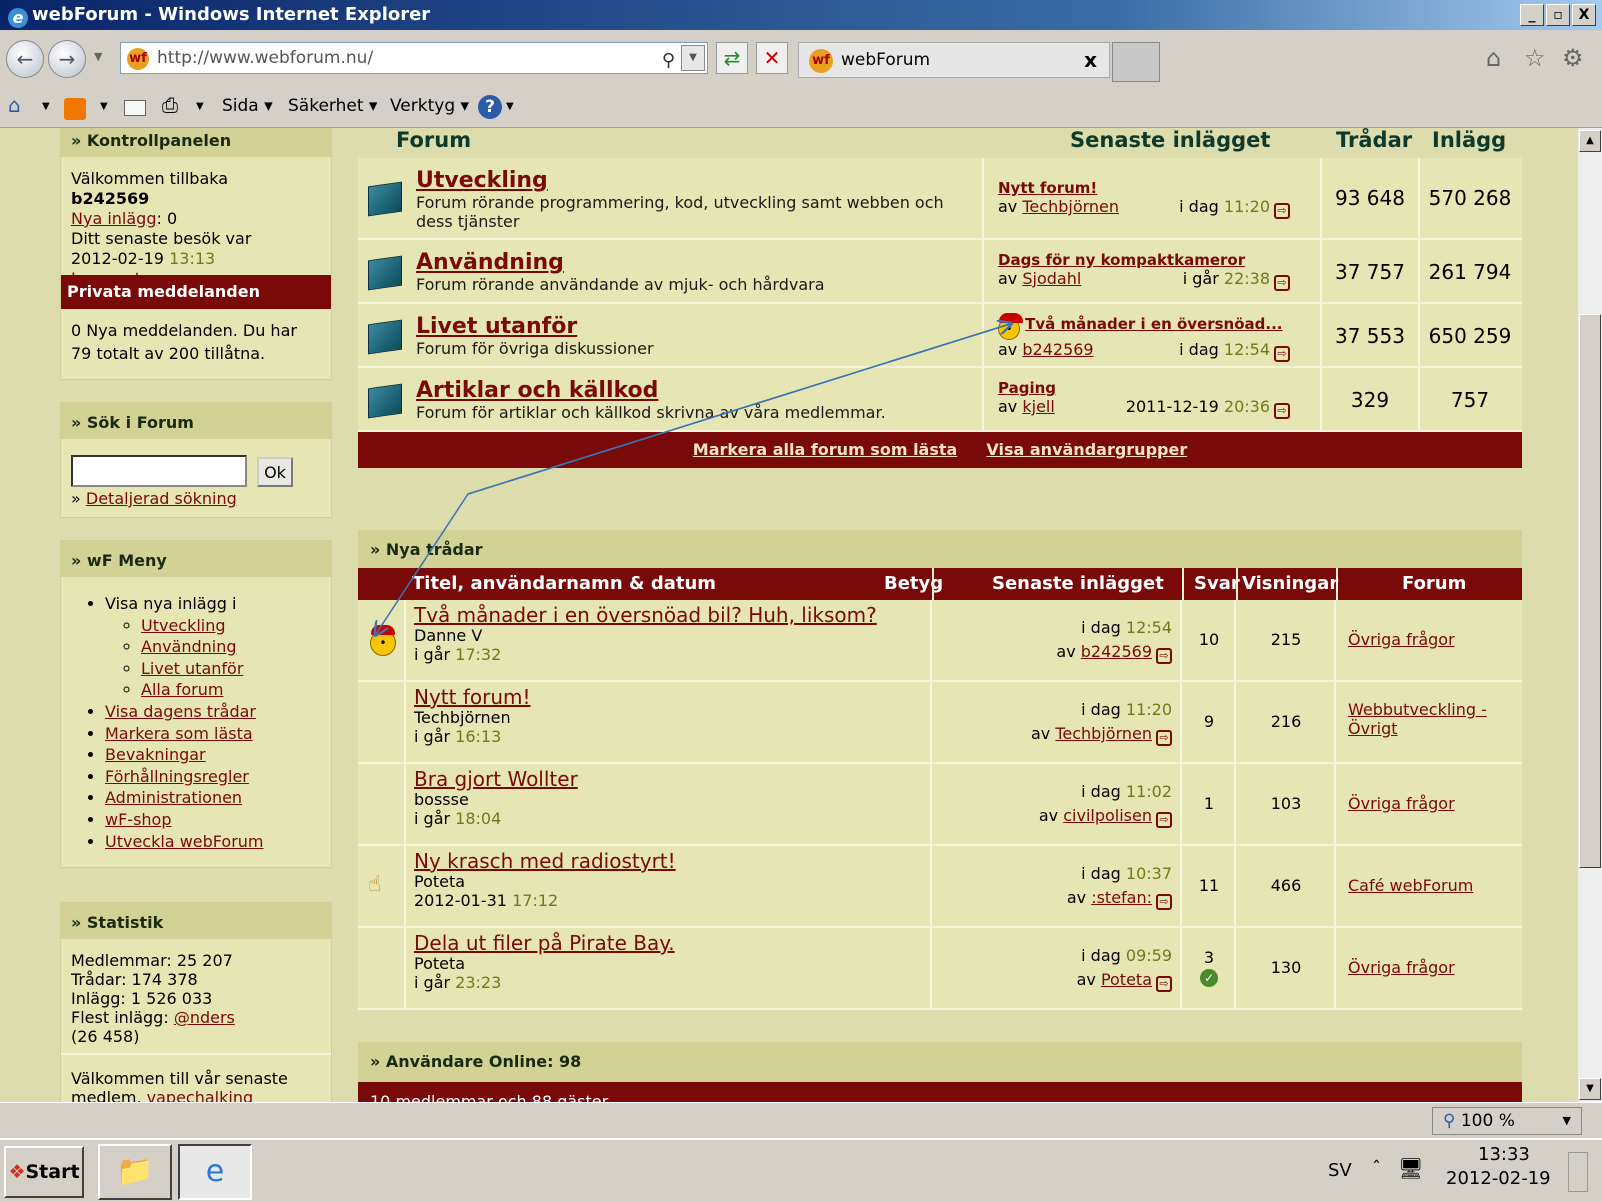 This screenshot has height=1202, width=1602. Describe the element at coordinates (1373, 728) in the screenshot. I see `thread-forum-link-2: Övrigt` at that location.